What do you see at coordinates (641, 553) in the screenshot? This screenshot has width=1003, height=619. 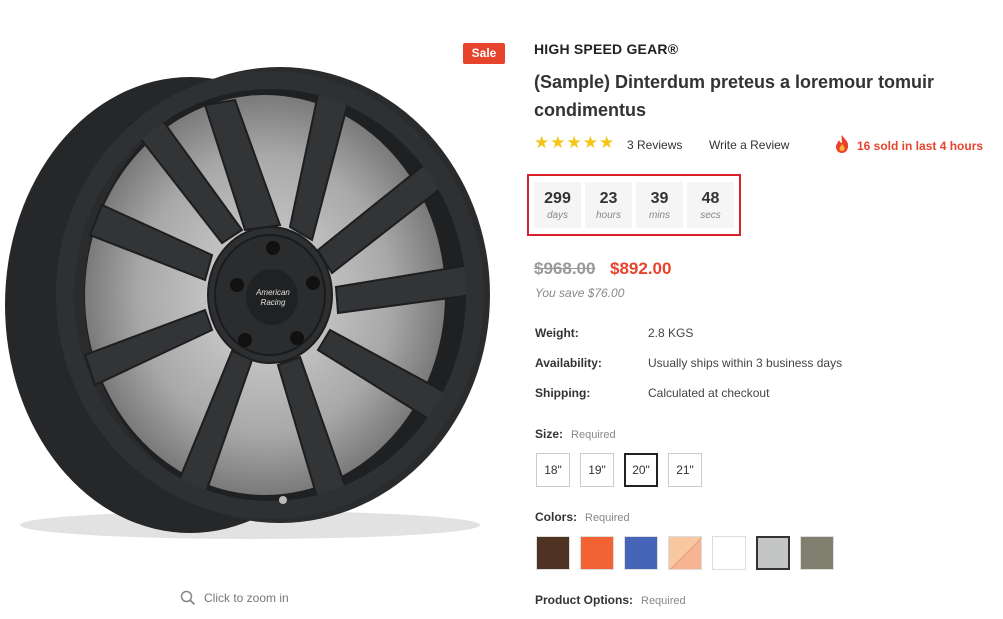 I see `color-swatch-blue` at bounding box center [641, 553].